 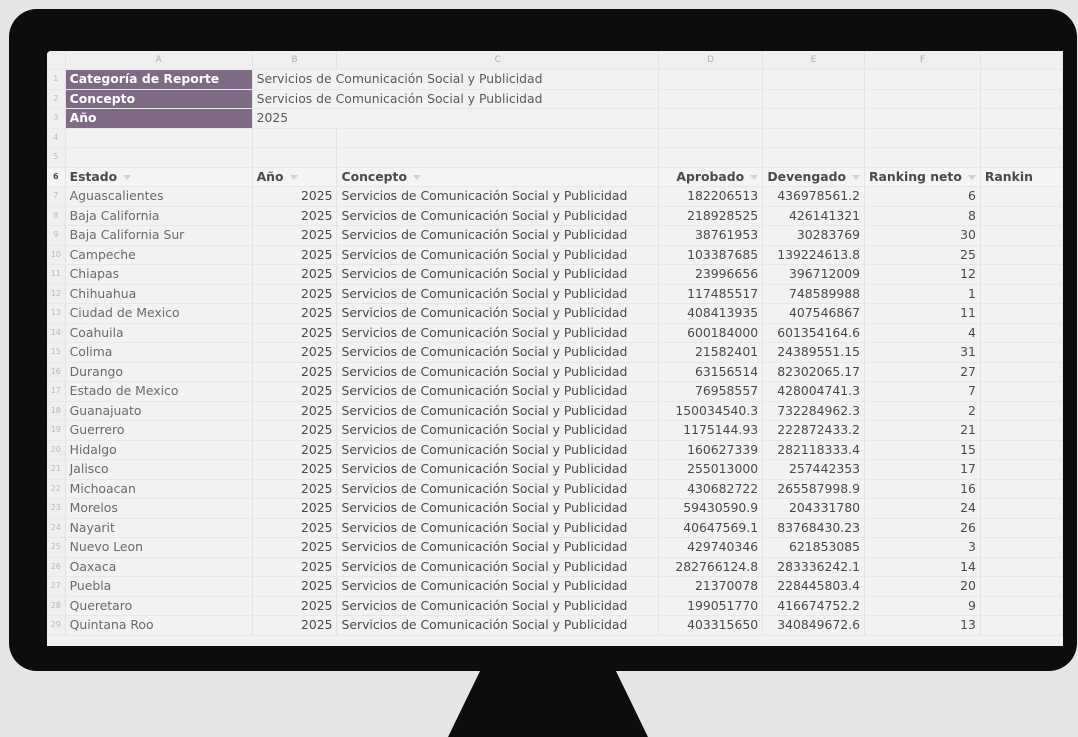 I want to click on table-cell: 340849672.6, so click(x=813, y=625).